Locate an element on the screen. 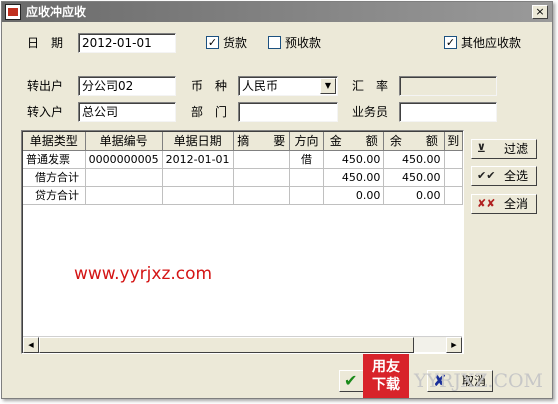 The image size is (558, 404). salesperson-input is located at coordinates (448, 112).